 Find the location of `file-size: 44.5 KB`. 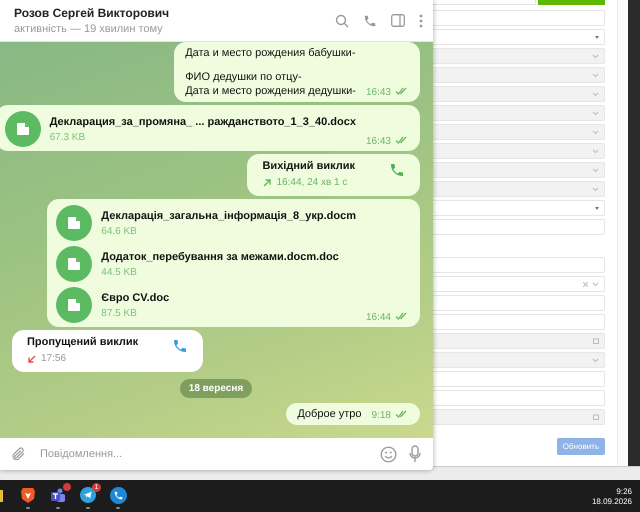

file-size: 44.5 KB is located at coordinates (119, 272).